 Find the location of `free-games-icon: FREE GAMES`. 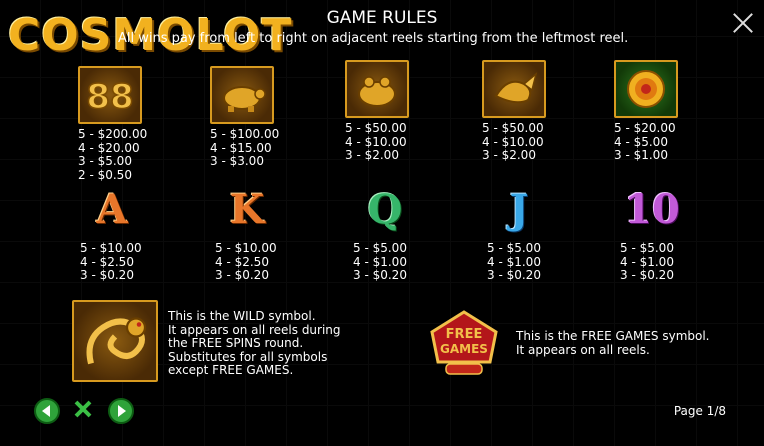

free-games-icon: FREE GAMES is located at coordinates (464, 342).